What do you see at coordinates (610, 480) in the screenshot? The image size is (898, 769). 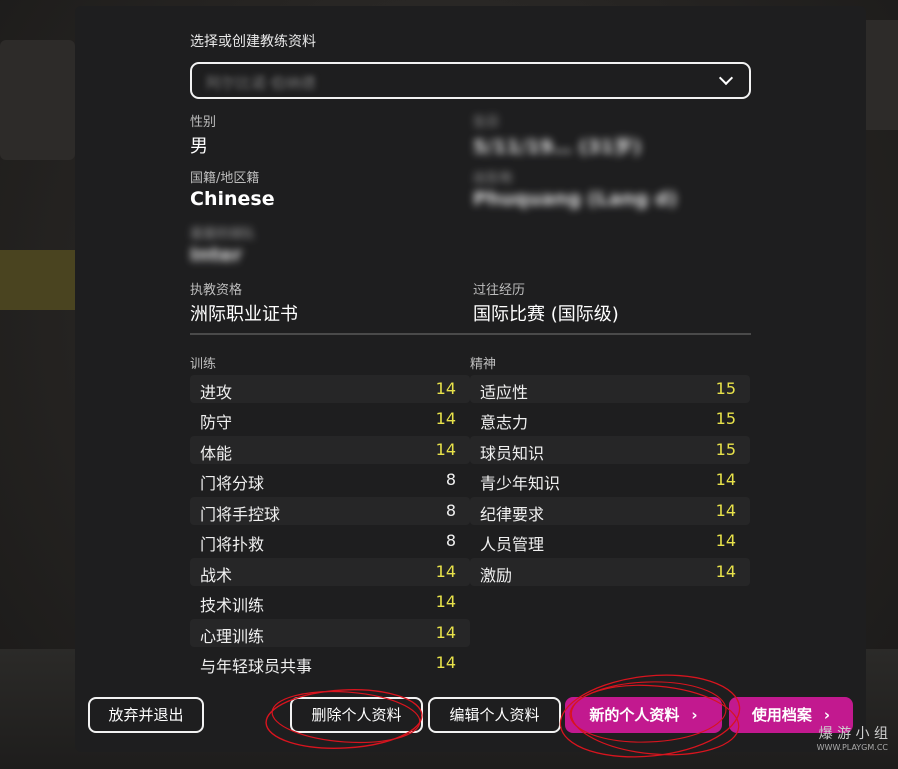 I see `attribute-row: 青少年知识 14` at bounding box center [610, 480].